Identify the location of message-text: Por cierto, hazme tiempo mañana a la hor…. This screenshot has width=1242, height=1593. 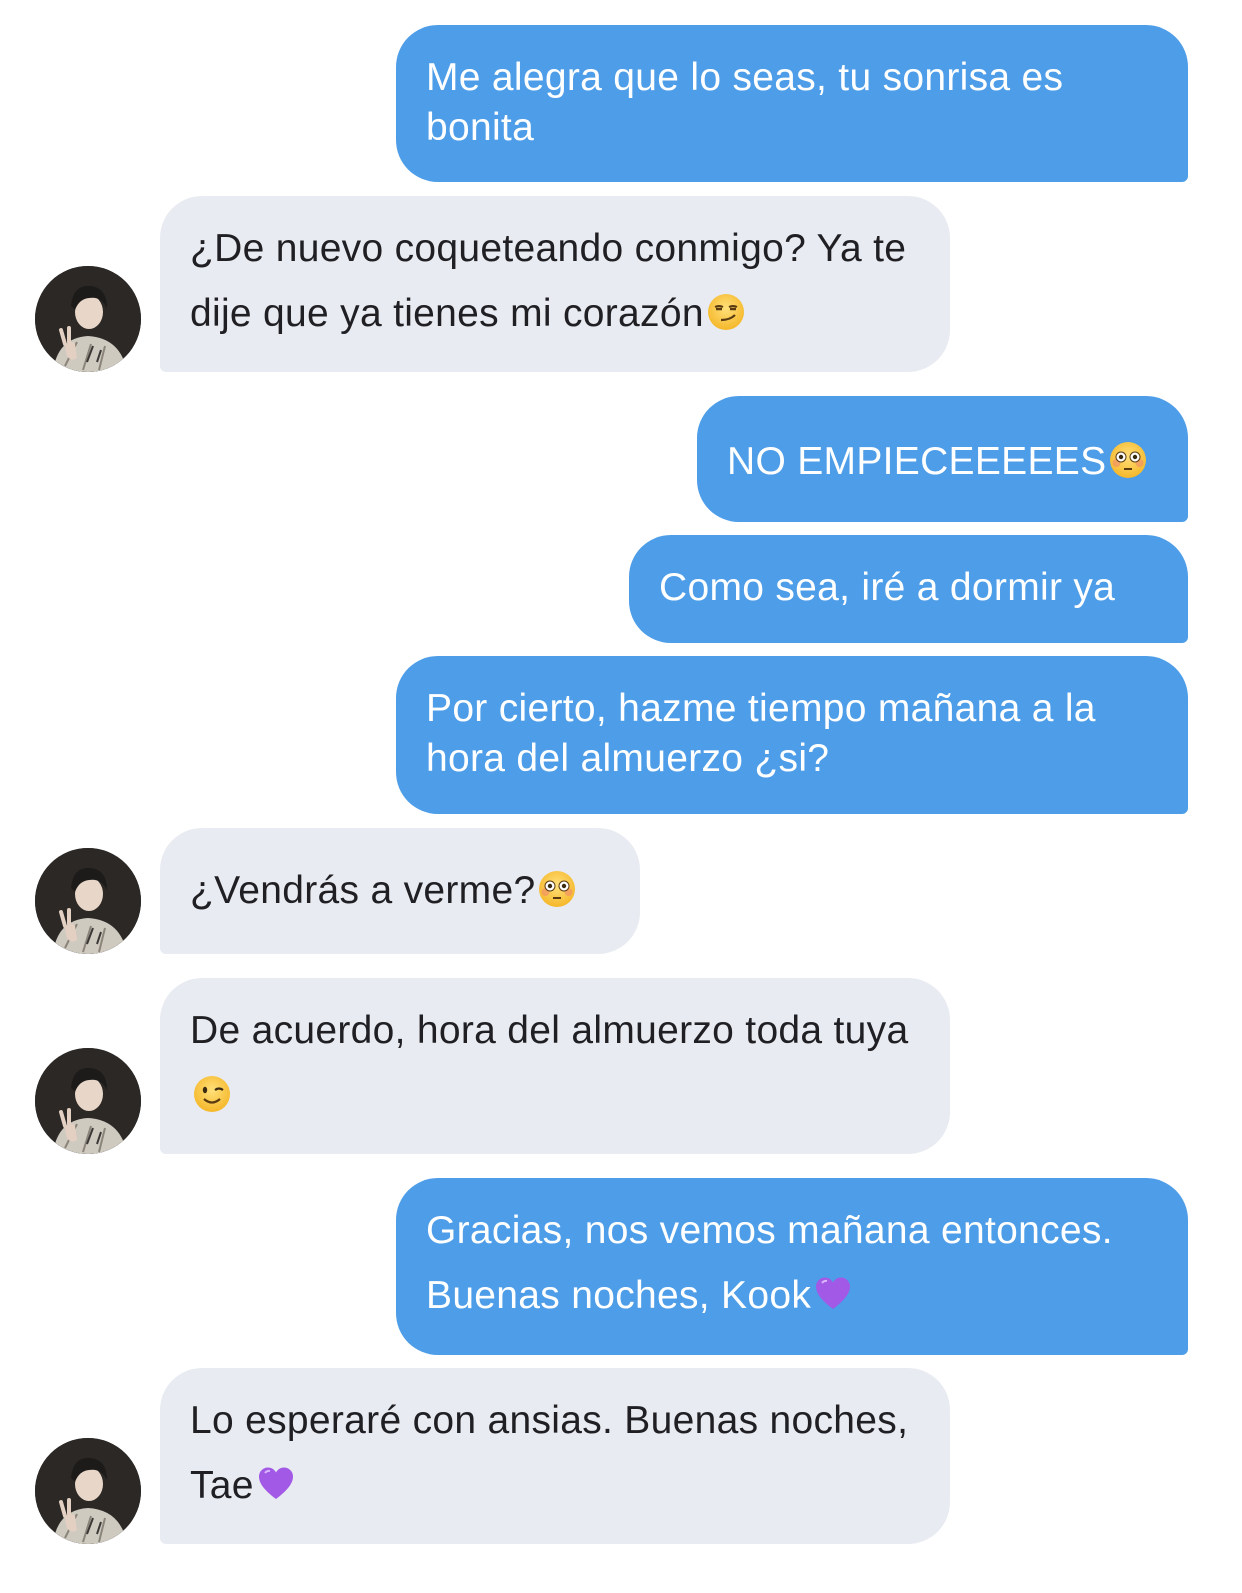
(761, 733).